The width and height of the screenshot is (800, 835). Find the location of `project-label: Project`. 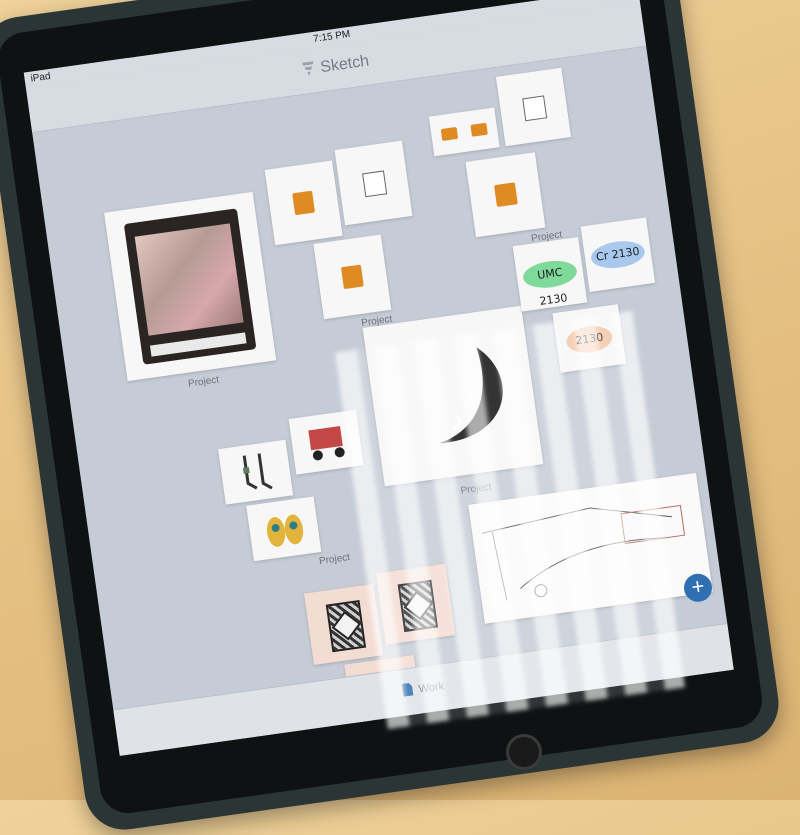

project-label: Project is located at coordinates (425, 738).